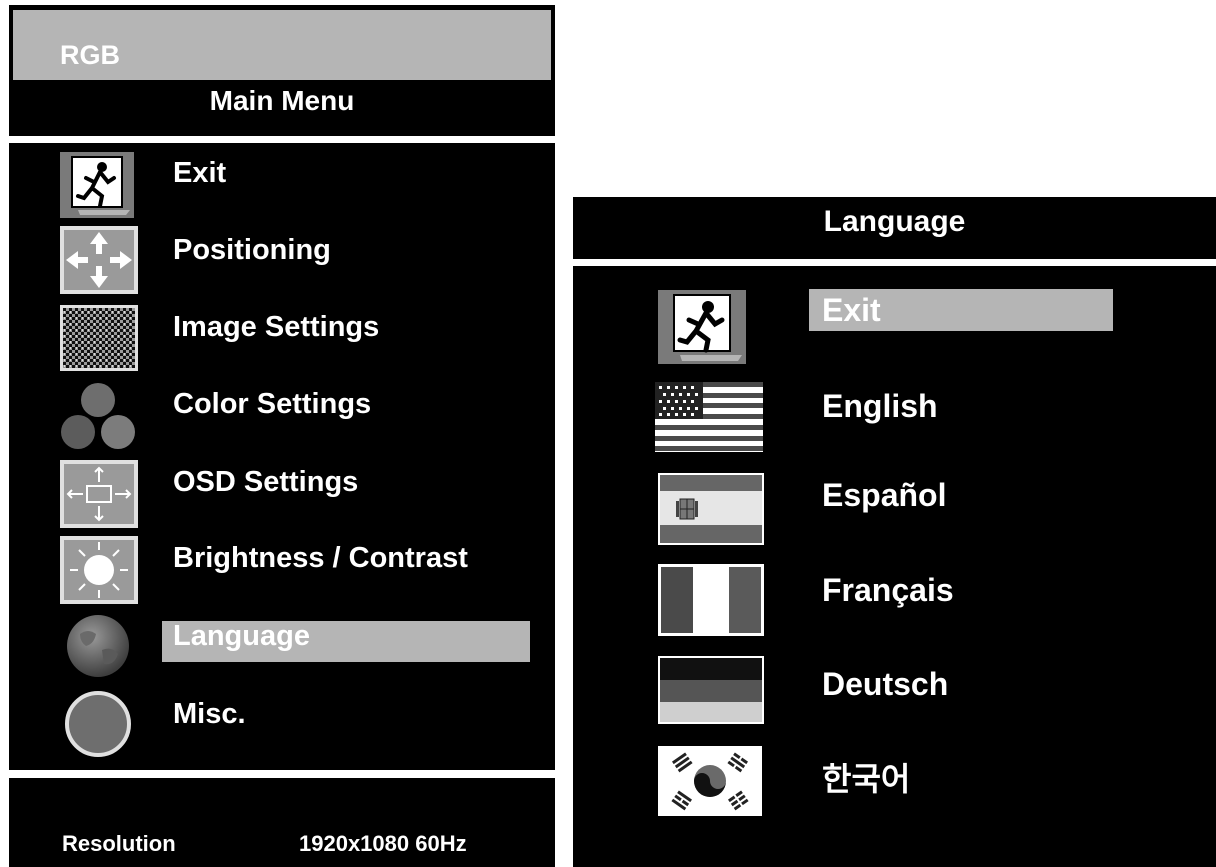  What do you see at coordinates (98, 416) in the screenshot?
I see `color-settings-icon` at bounding box center [98, 416].